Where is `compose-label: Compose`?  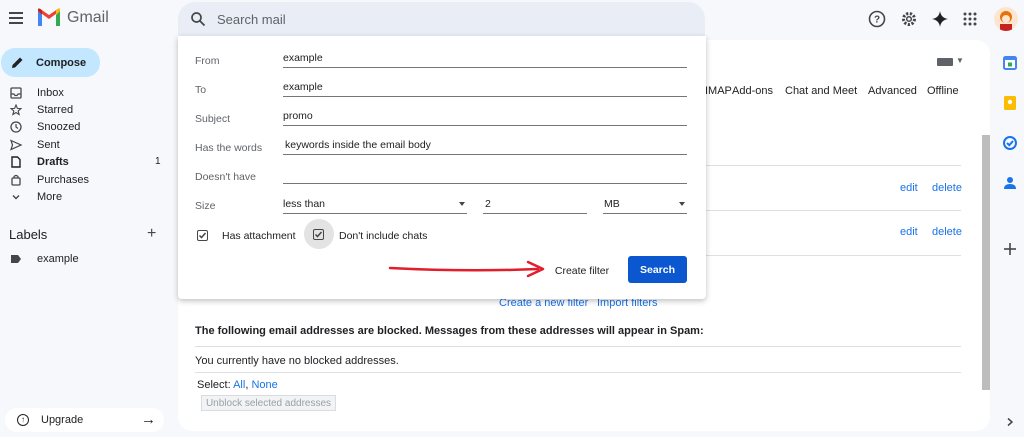 compose-label: Compose is located at coordinates (61, 62).